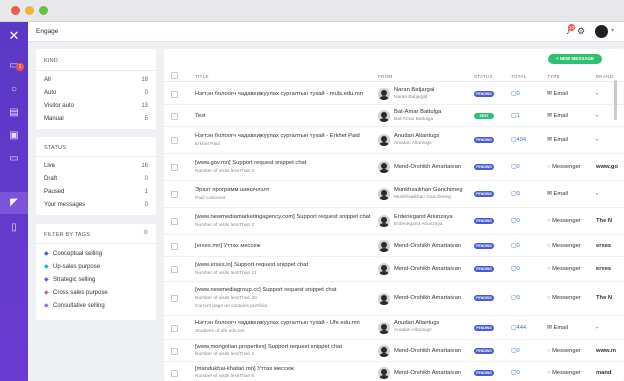 The width and height of the screenshot is (624, 381). What do you see at coordinates (210, 198) in the screenshot?
I see `row-subtitle: Paid customer` at bounding box center [210, 198].